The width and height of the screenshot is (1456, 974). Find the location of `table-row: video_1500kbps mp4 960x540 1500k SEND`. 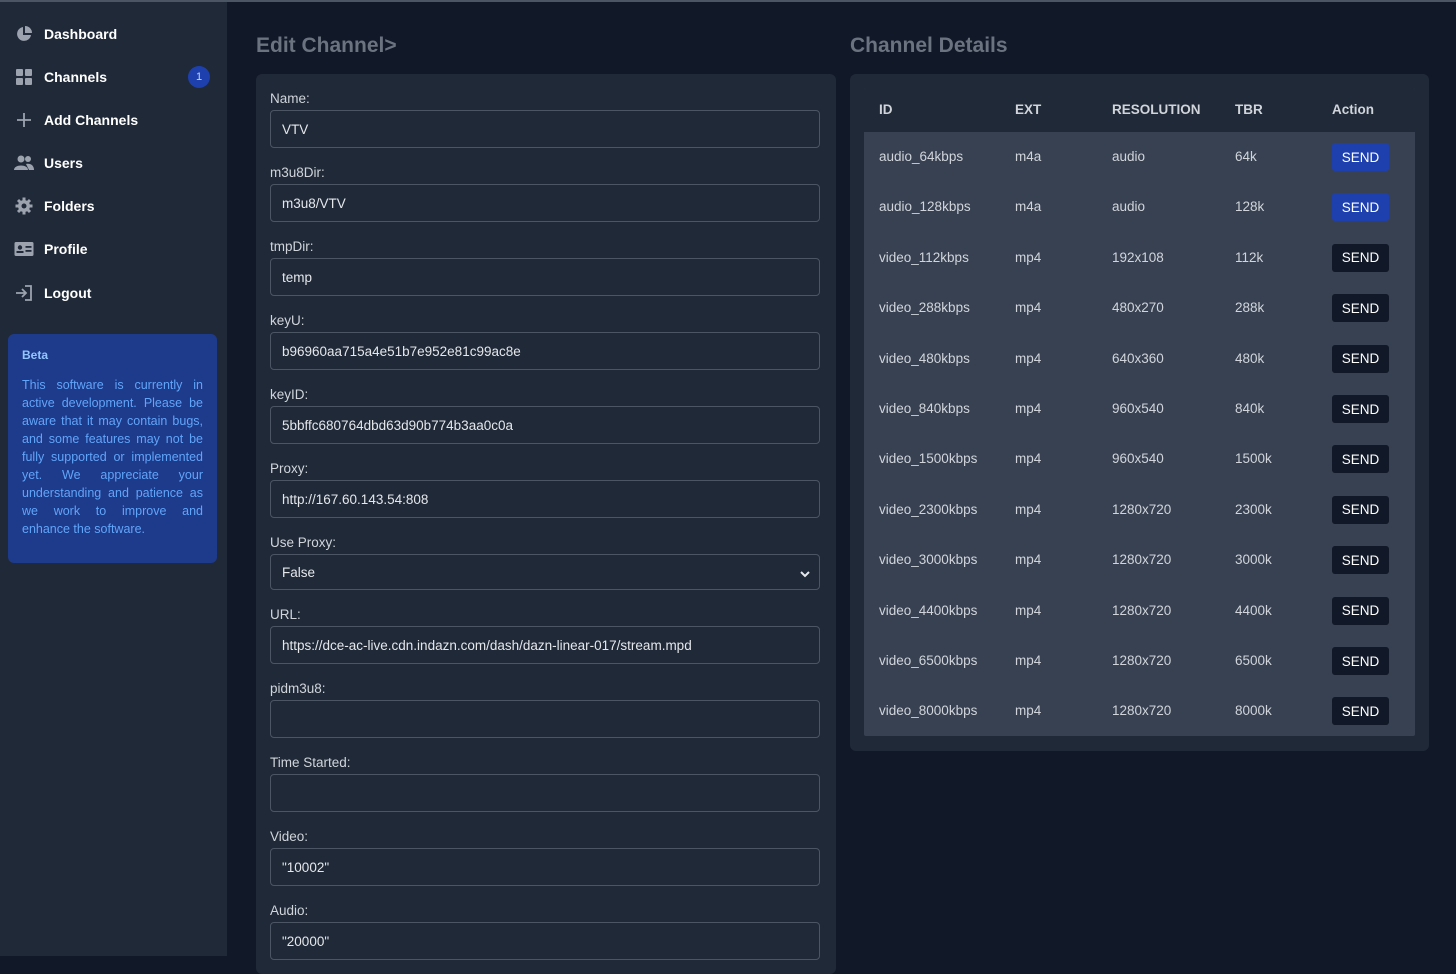

table-row: video_1500kbps mp4 960x540 1500k SEND is located at coordinates (1139, 459).